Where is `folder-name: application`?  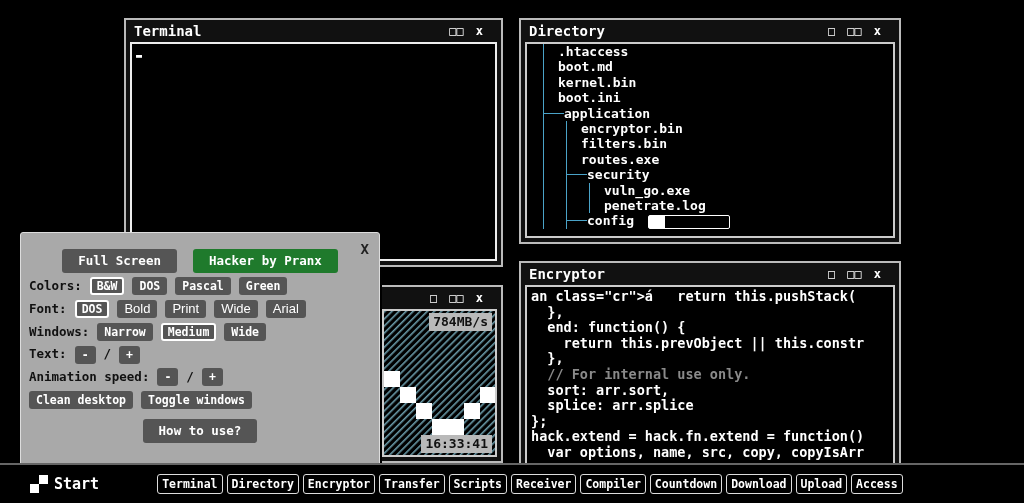
folder-name: application is located at coordinates (607, 113).